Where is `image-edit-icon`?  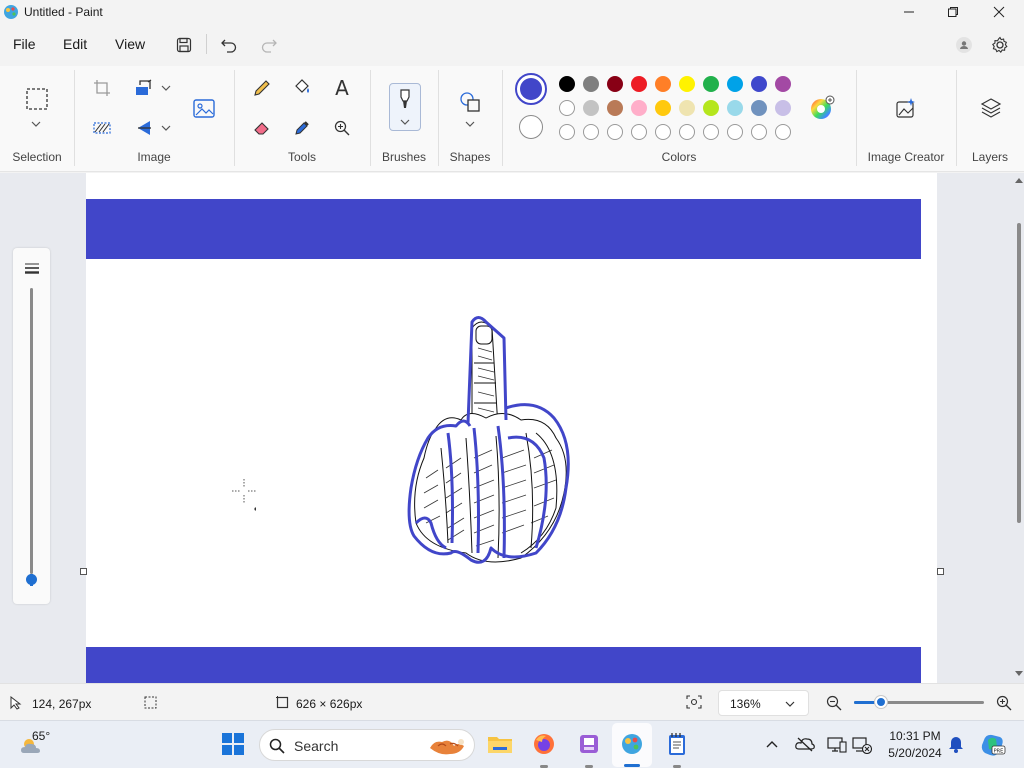
image-edit-icon is located at coordinates (204, 108).